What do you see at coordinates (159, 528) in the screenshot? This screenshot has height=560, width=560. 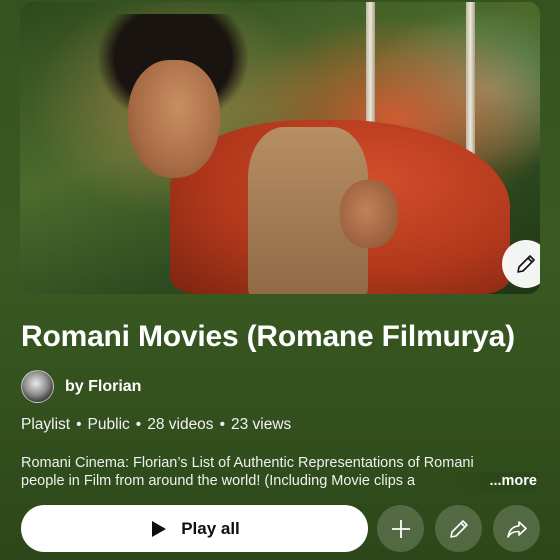 I see `play-icon` at bounding box center [159, 528].